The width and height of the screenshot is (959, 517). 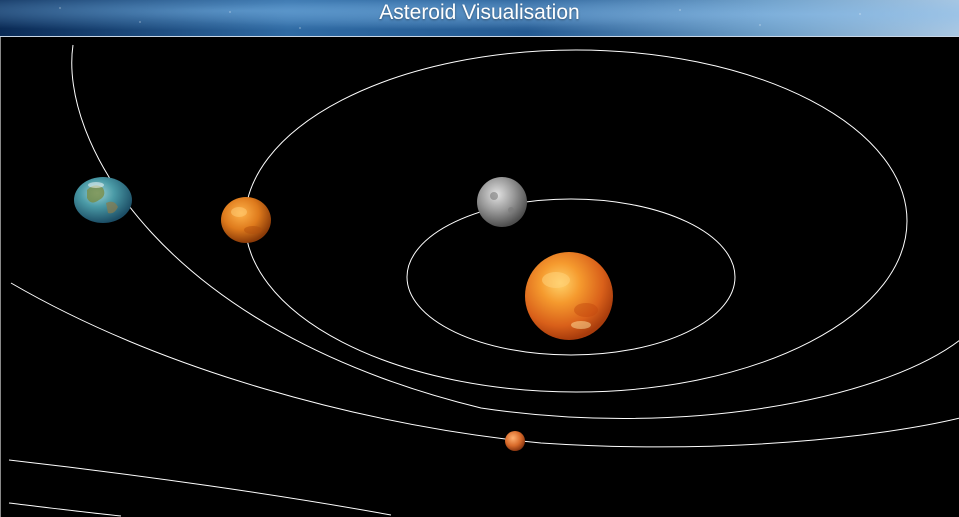 What do you see at coordinates (515, 441) in the screenshot?
I see `mars-icon` at bounding box center [515, 441].